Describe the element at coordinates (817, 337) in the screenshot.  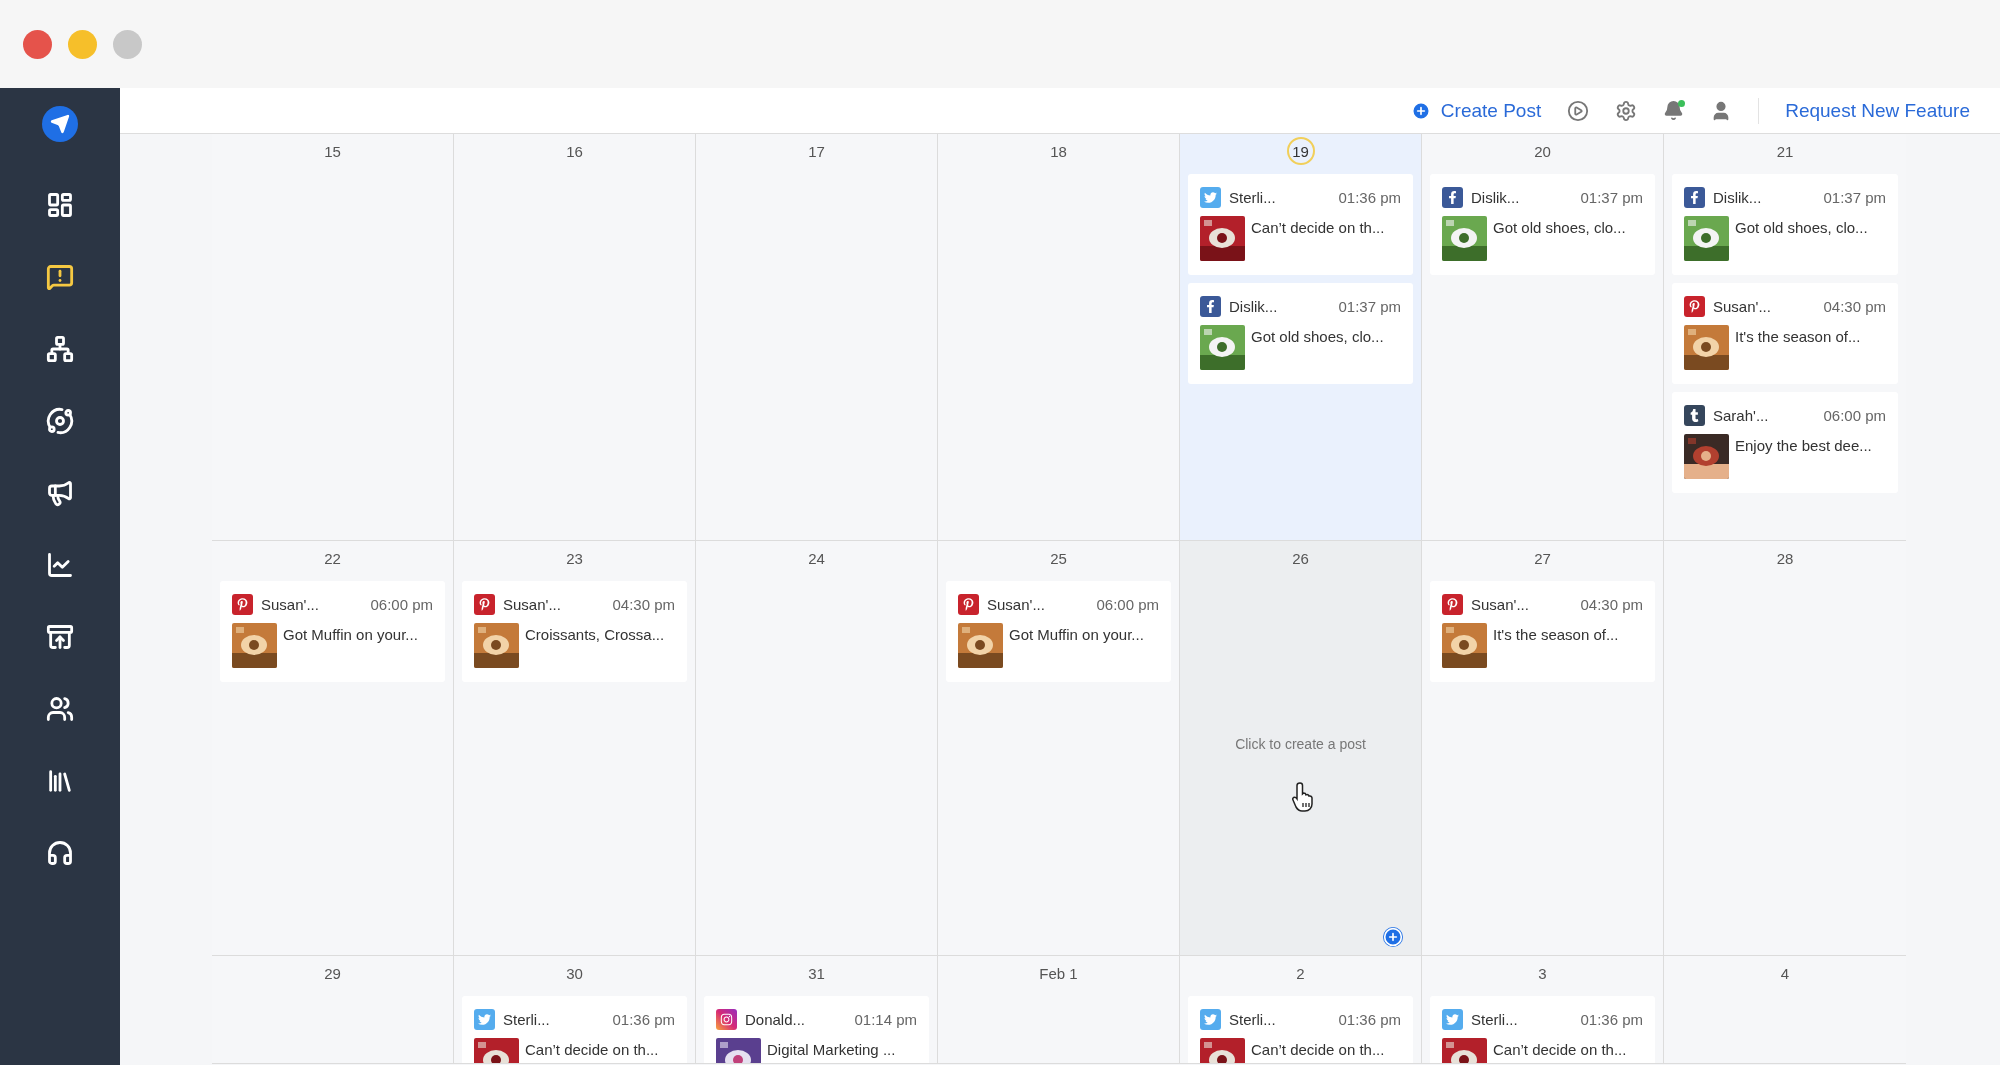
I see `day-cell: 17` at that location.